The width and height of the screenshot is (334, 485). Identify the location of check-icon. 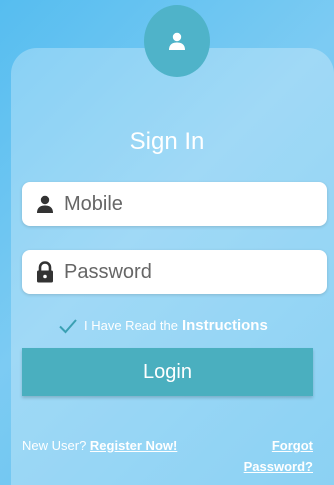
(68, 326).